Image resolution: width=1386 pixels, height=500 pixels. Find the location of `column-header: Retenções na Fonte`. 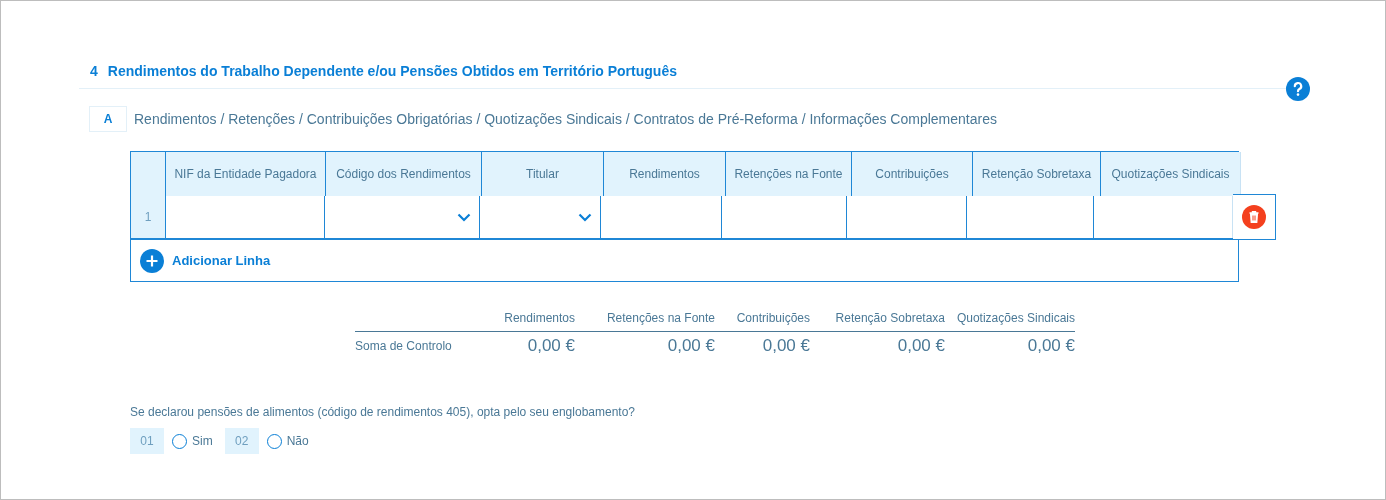

column-header: Retenções na Fonte is located at coordinates (789, 174).